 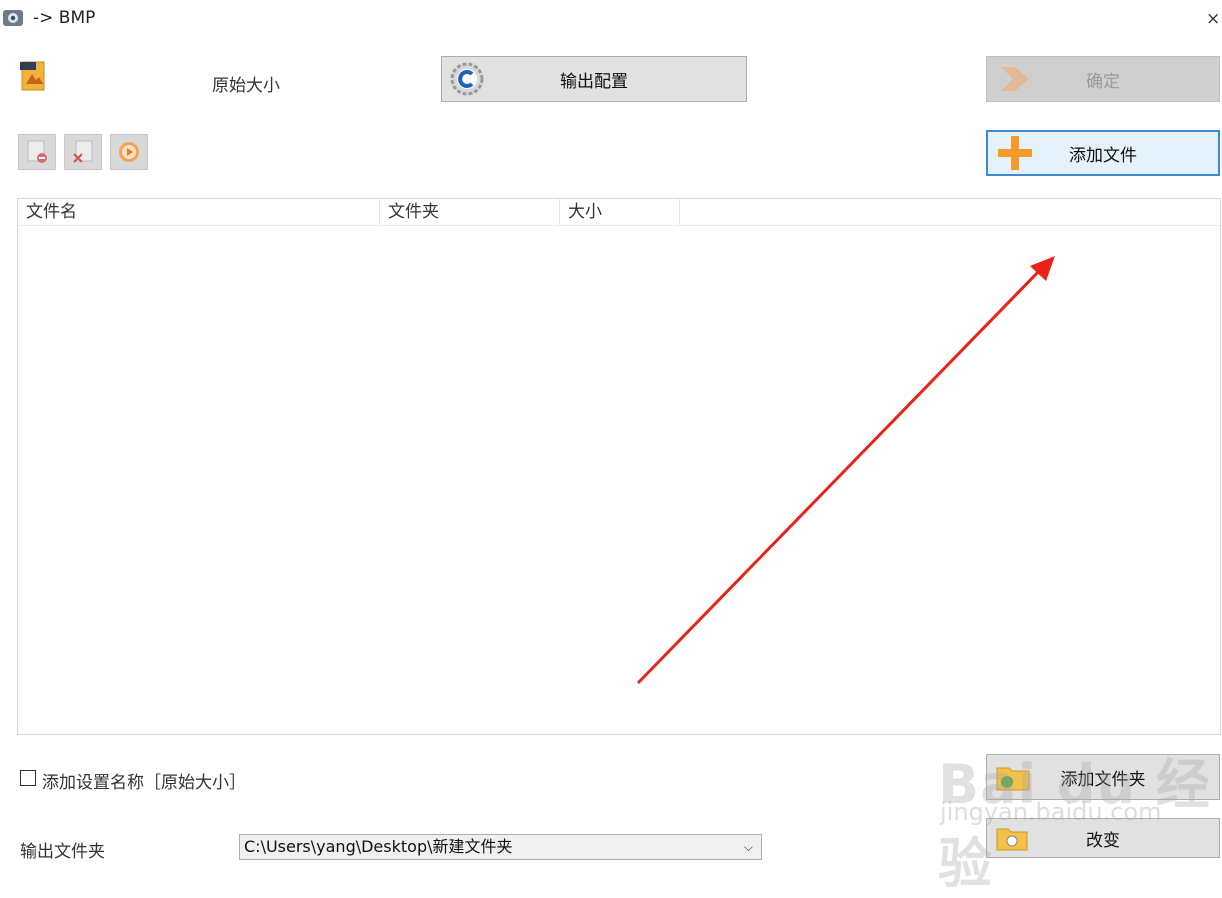 What do you see at coordinates (378, 846) in the screenshot?
I see `output-folder-path: C:\Users\yang\Desktop\新建文件夹` at bounding box center [378, 846].